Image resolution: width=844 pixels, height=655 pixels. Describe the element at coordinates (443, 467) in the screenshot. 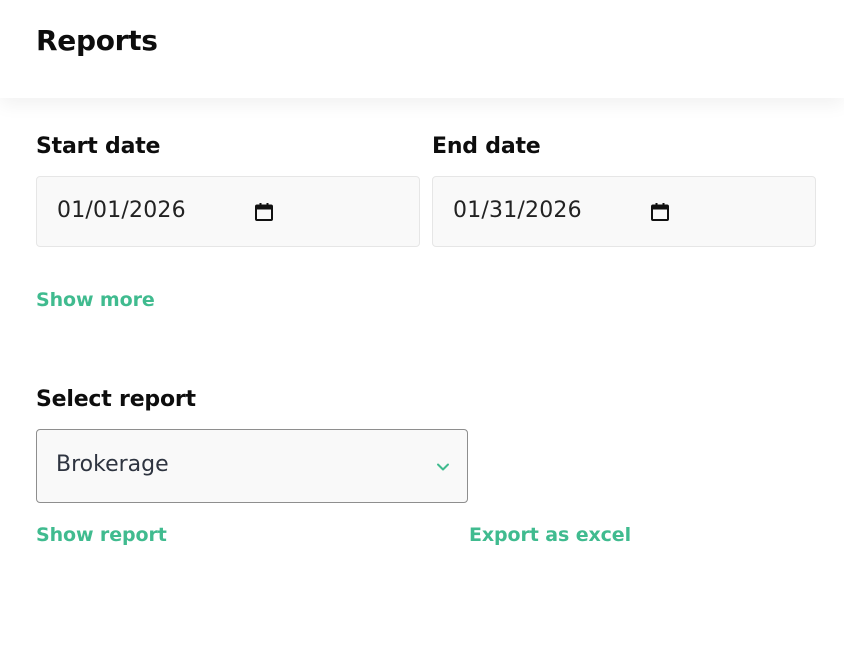

I see `chevron-down-icon` at that location.